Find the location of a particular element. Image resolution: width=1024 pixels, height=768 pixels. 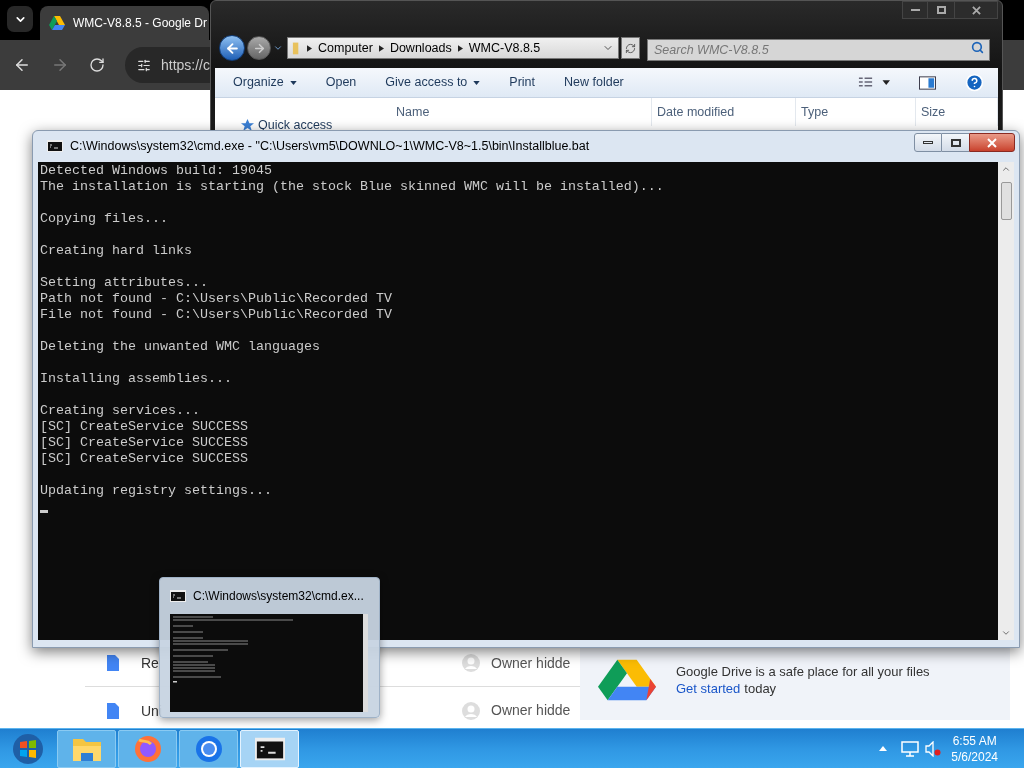

browser-ring-icon is located at coordinates (208, 748).